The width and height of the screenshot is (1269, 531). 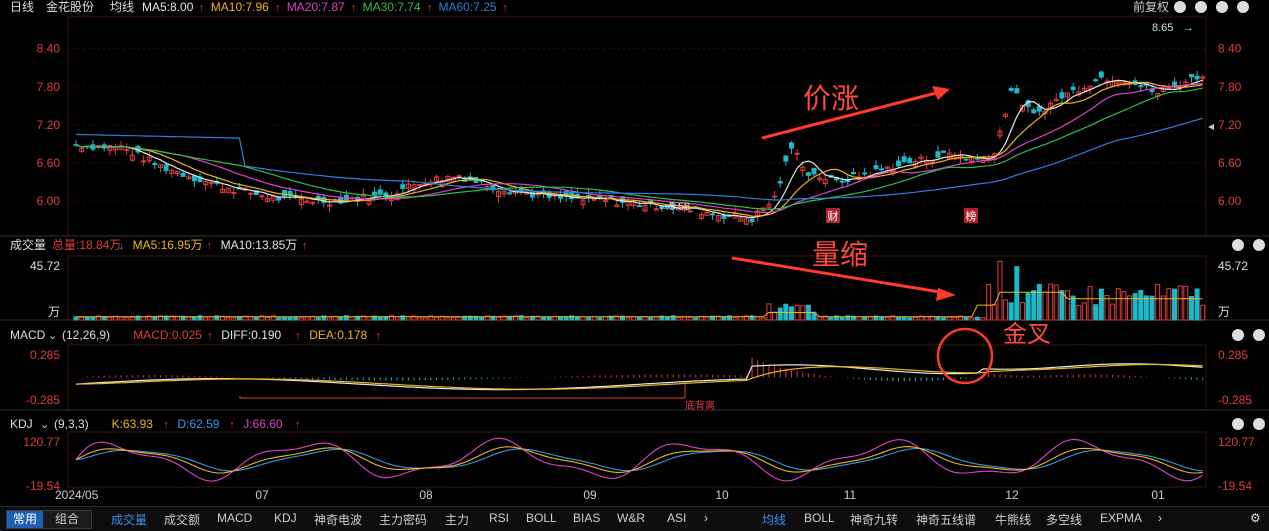 What do you see at coordinates (946, 519) in the screenshot?
I see `tab-overlay-3: 神奇五线谱` at bounding box center [946, 519].